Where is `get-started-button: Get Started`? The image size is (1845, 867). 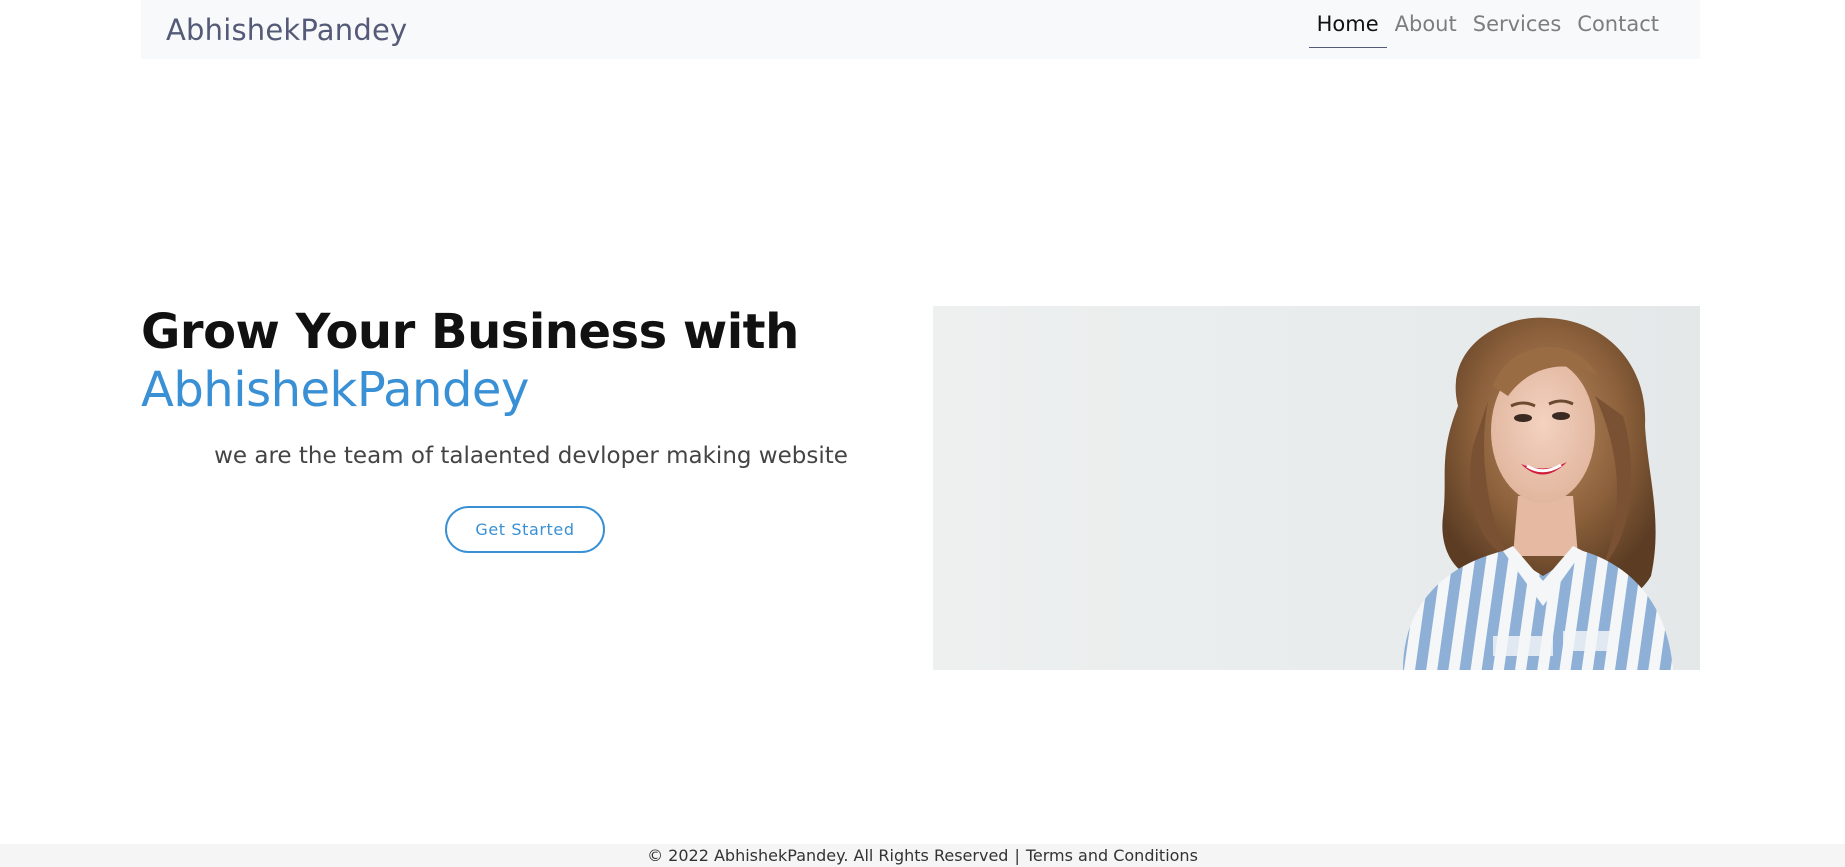
get-started-button: Get Started is located at coordinates (525, 529).